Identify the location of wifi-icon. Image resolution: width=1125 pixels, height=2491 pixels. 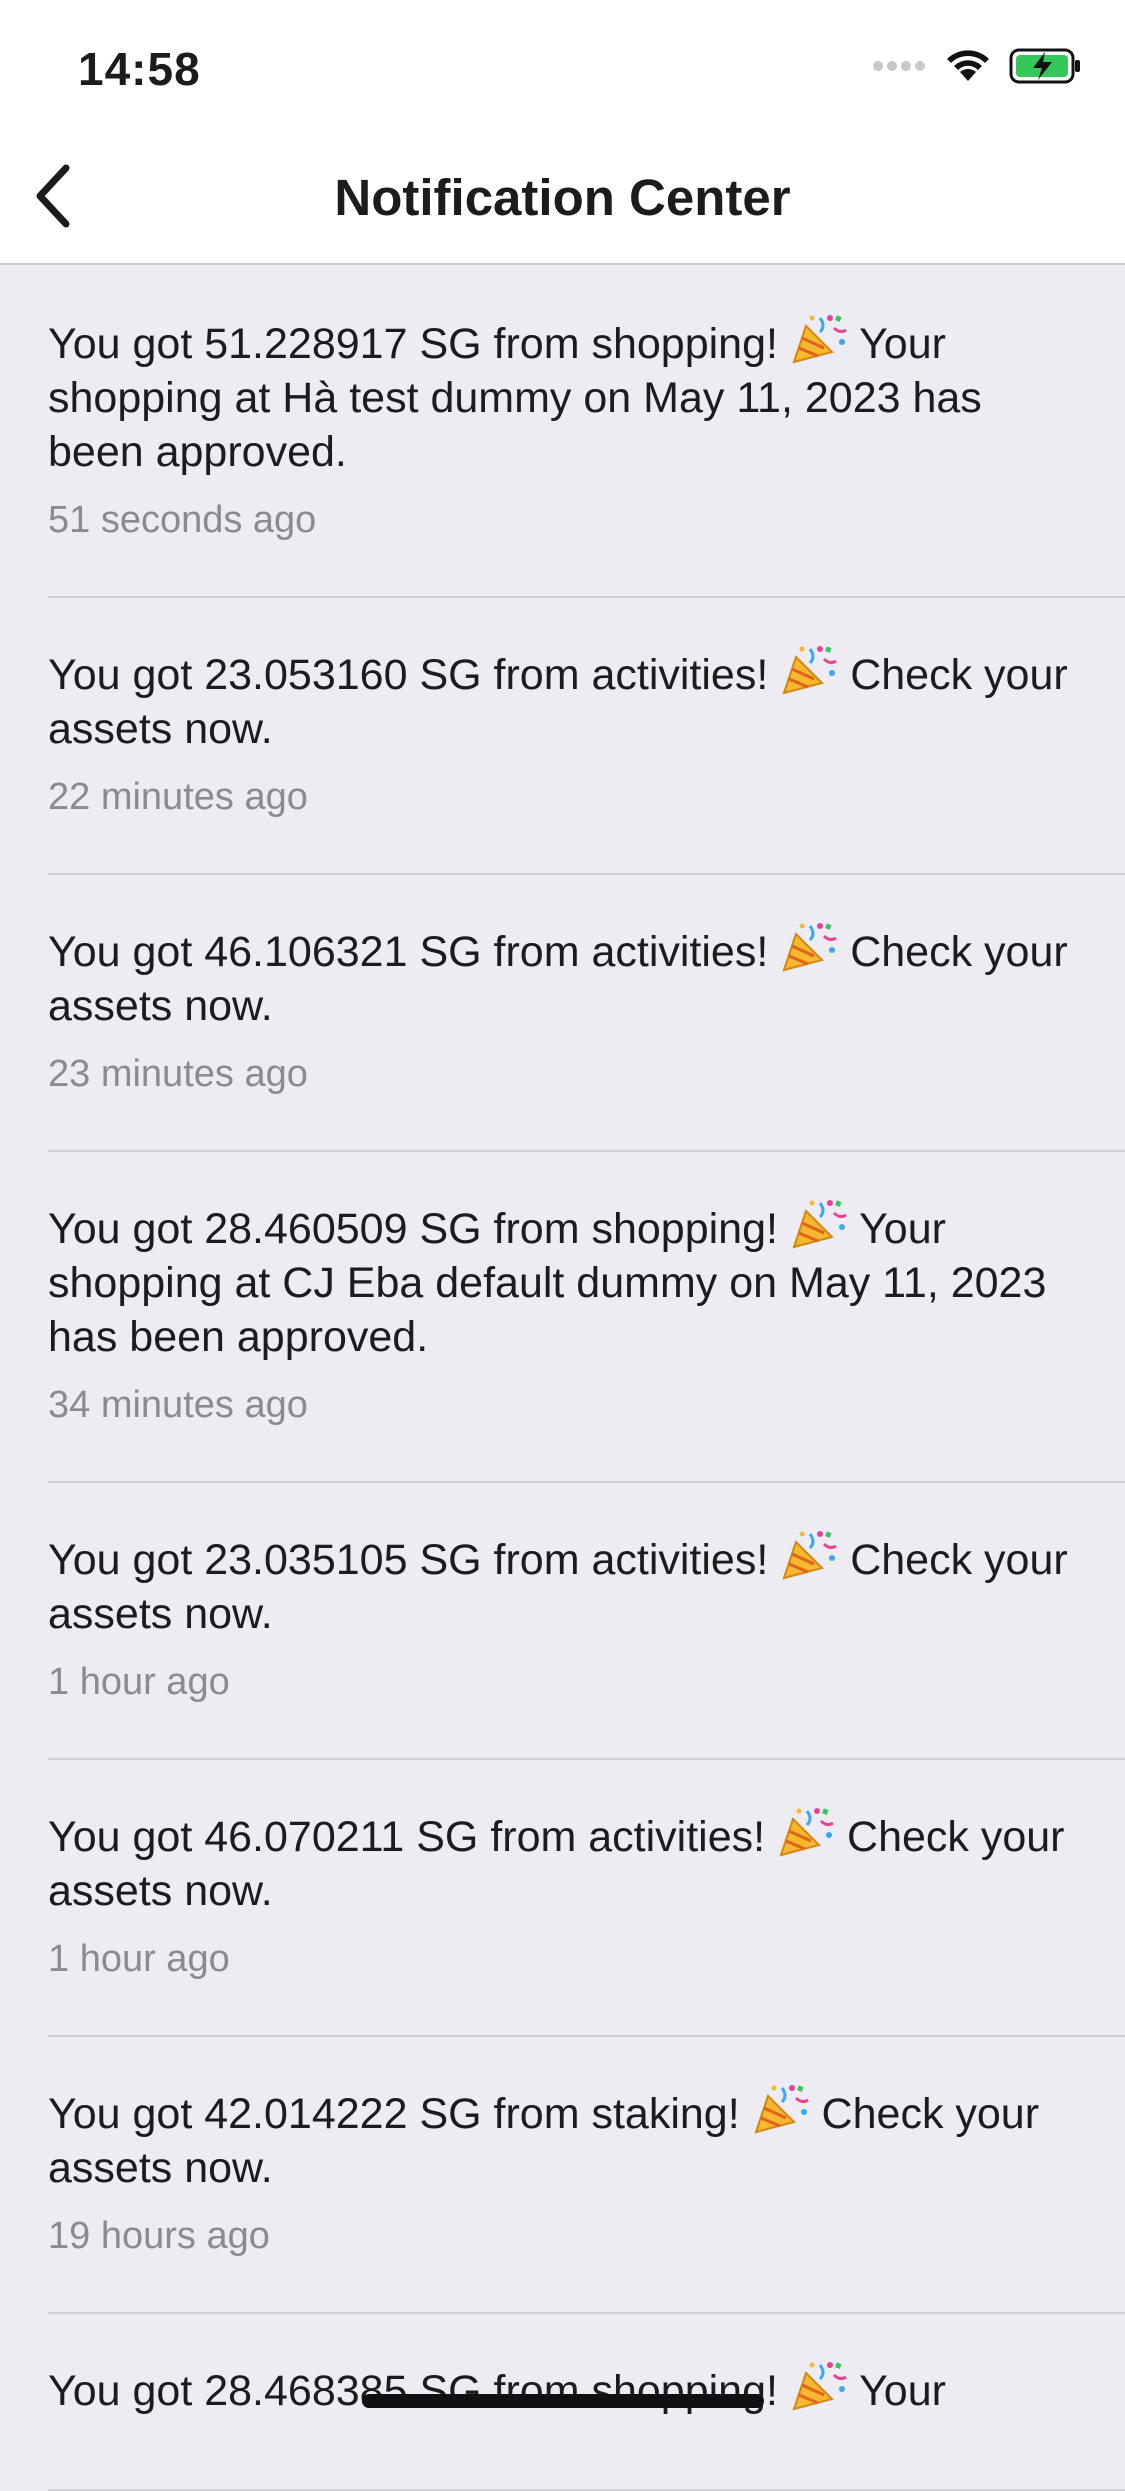
(968, 68).